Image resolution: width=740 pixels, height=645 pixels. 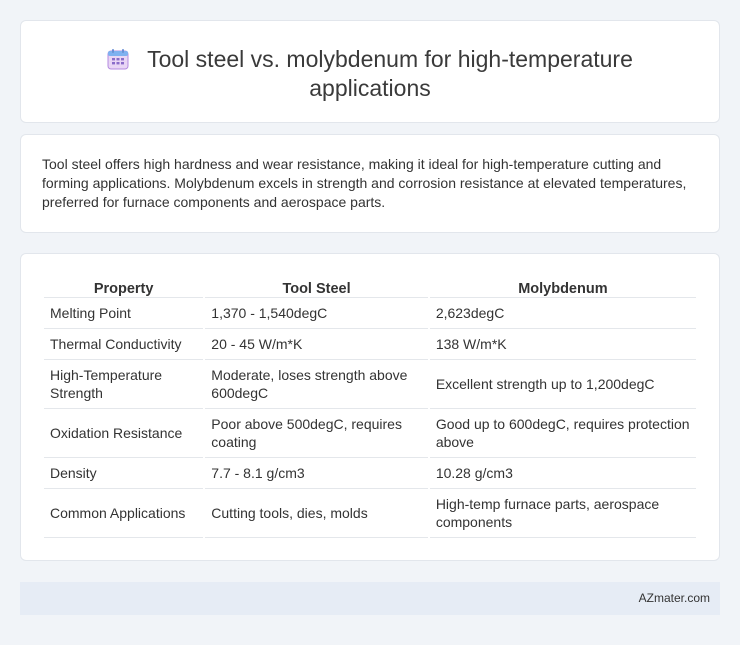 What do you see at coordinates (316, 384) in the screenshot?
I see `row-tool-steel: Moderate, loses strength above 600degC` at bounding box center [316, 384].